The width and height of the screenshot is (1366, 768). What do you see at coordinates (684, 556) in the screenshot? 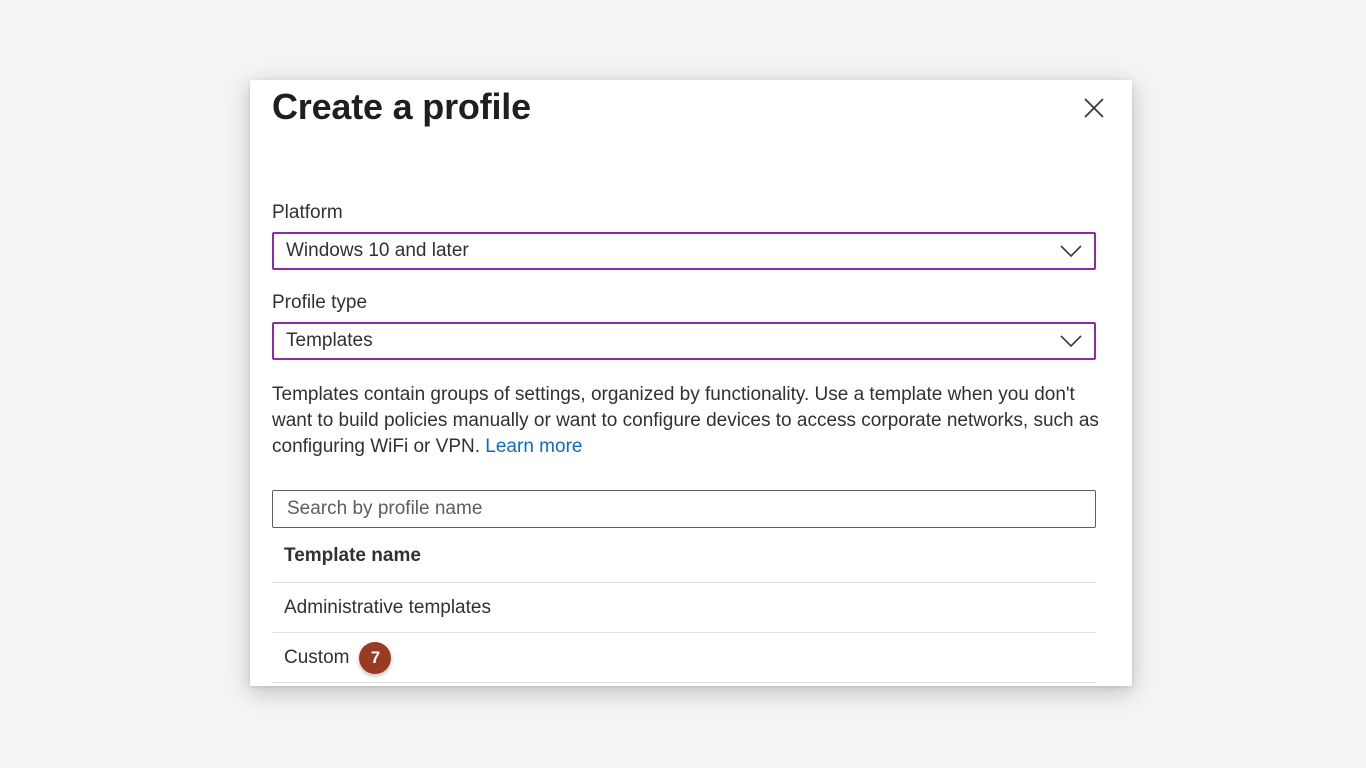
I see `column-header-template-name: Template name` at bounding box center [684, 556].